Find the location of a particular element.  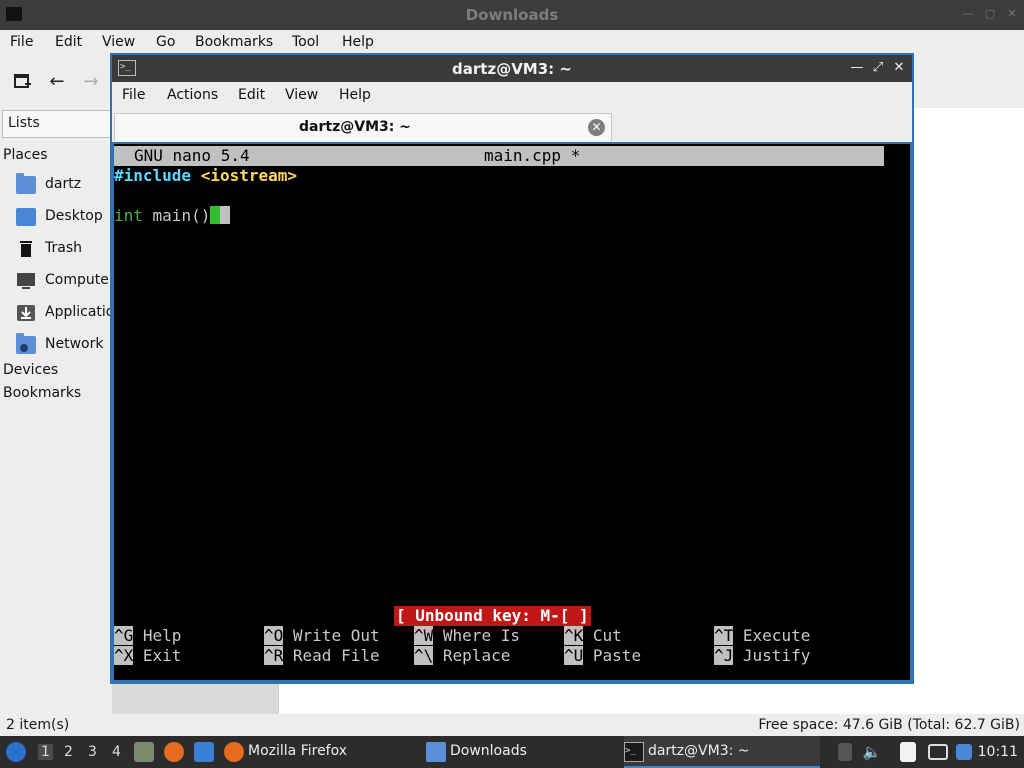

file-manager-title: Downloads is located at coordinates (512, 15).